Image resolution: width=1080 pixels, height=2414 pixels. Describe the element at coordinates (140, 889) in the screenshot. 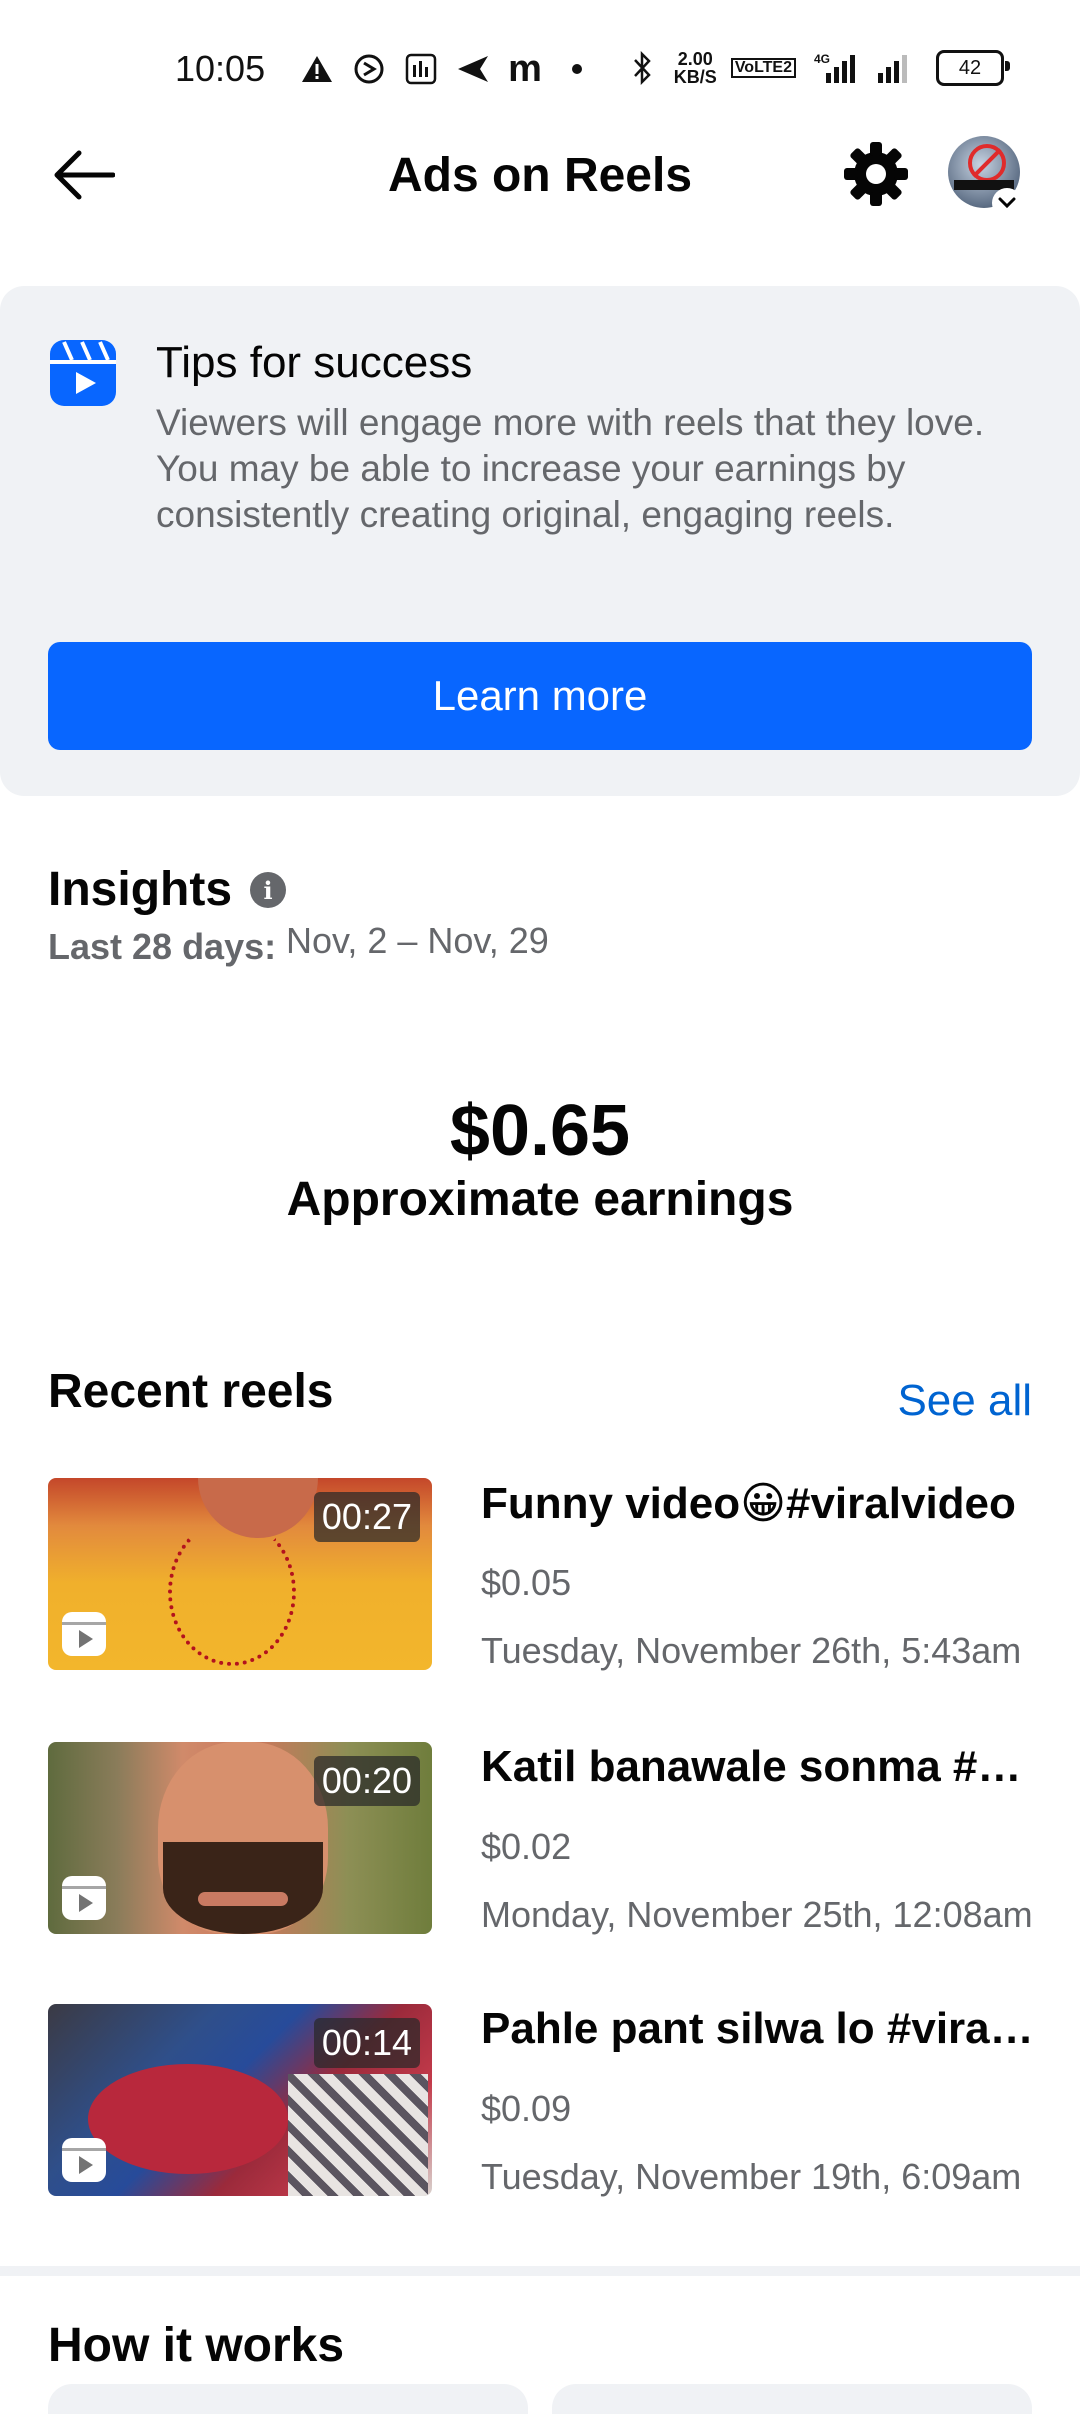

I see `insights-title: Insights` at that location.